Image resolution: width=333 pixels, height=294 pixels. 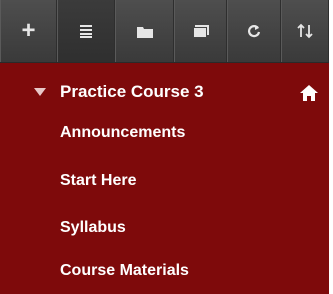 I want to click on menu-item-course-materials: Course Materials, so click(x=124, y=271).